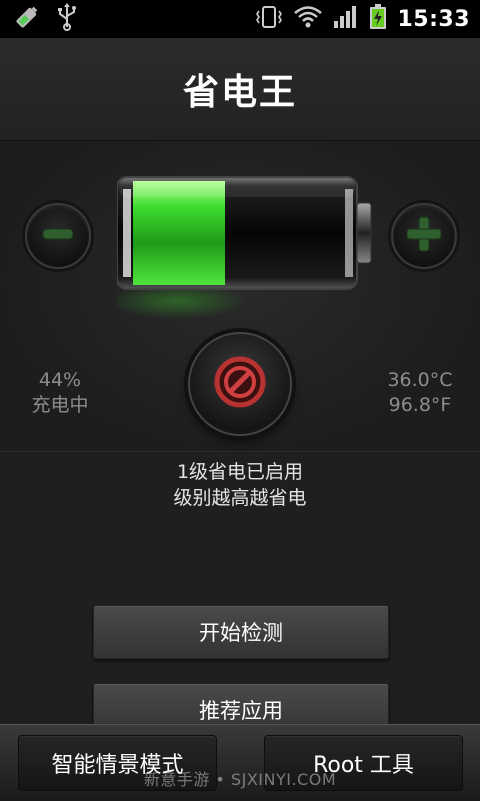  I want to click on plus-icon, so click(424, 236).